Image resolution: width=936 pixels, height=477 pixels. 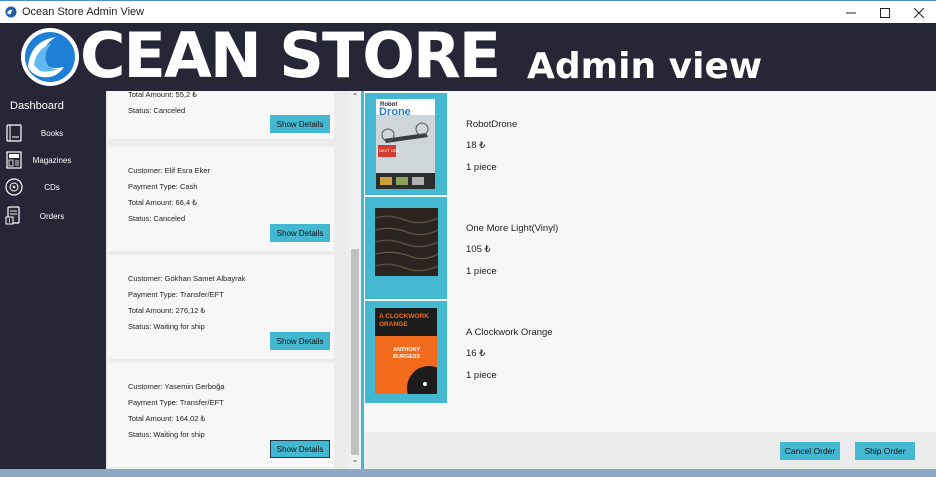 I want to click on maximize-icon, so click(x=885, y=12).